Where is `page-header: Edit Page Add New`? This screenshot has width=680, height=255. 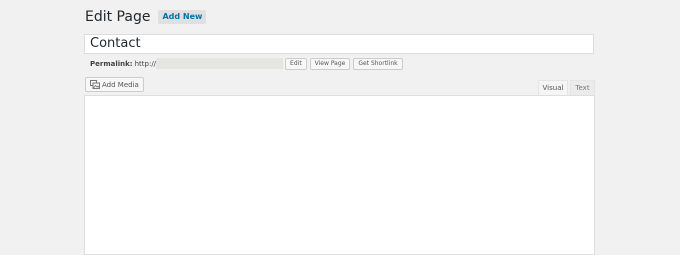
page-header: Edit Page Add New is located at coordinates (146, 17).